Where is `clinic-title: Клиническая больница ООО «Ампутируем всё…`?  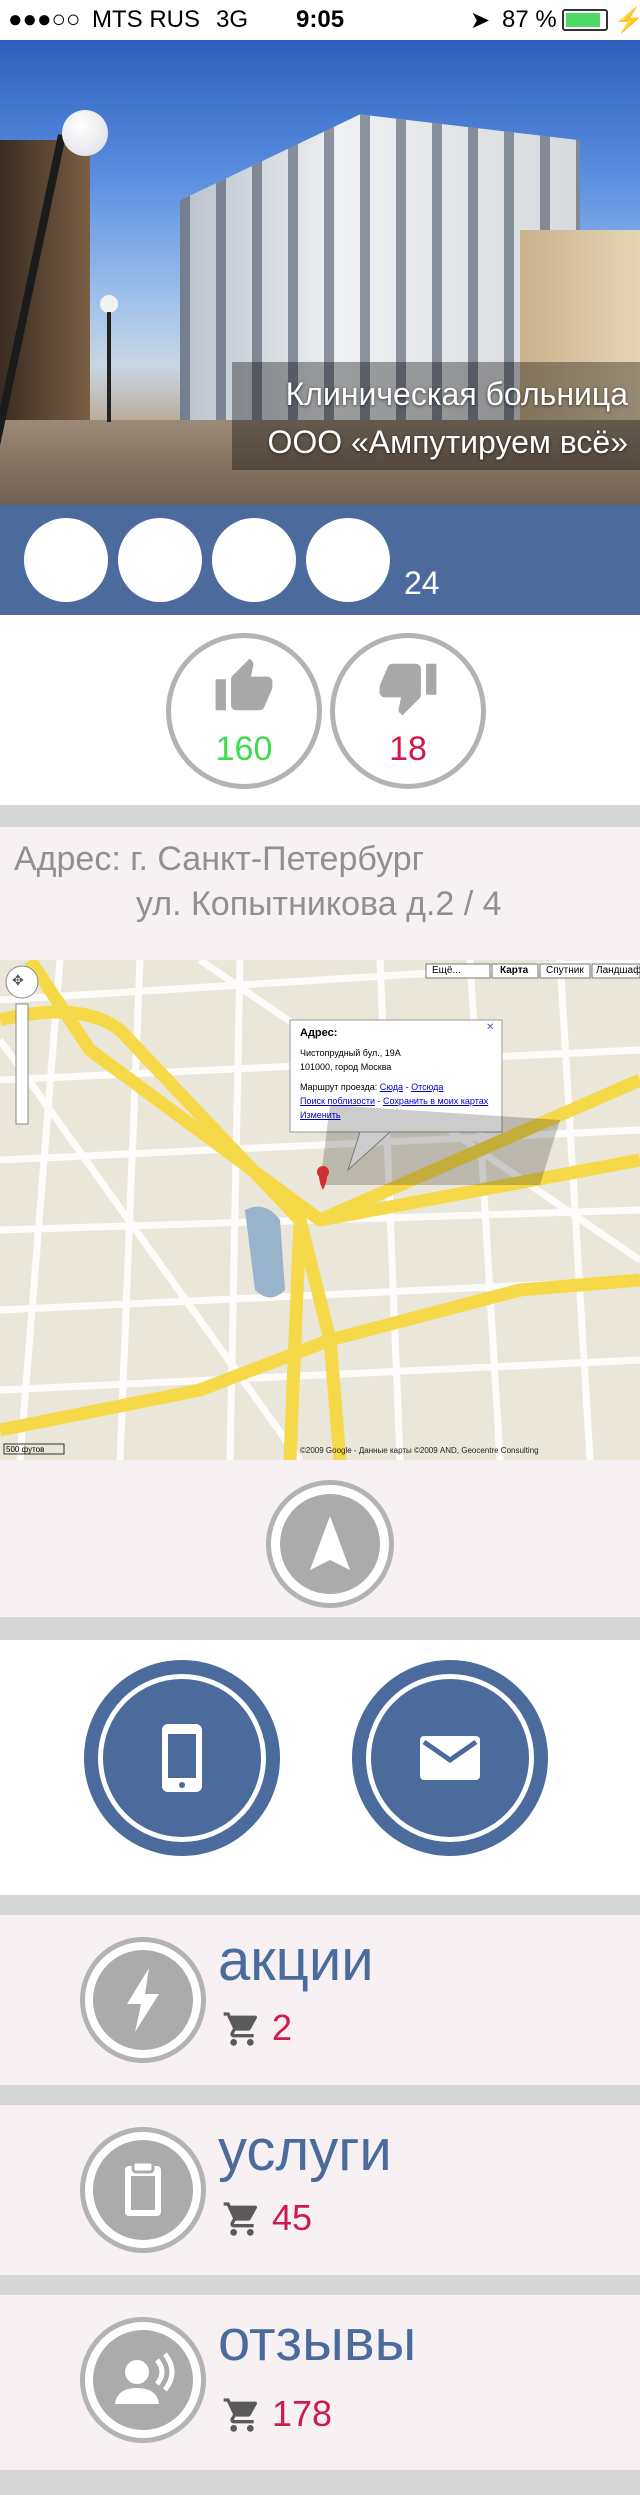 clinic-title: Клиническая больница ООО «Ампутируем всё… is located at coordinates (447, 418).